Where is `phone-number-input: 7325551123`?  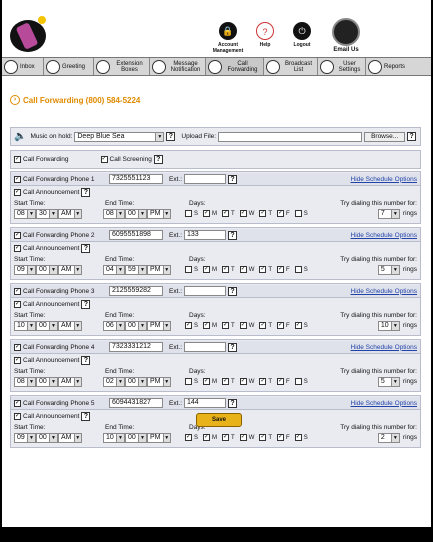 phone-number-input: 7325551123 is located at coordinates (136, 179).